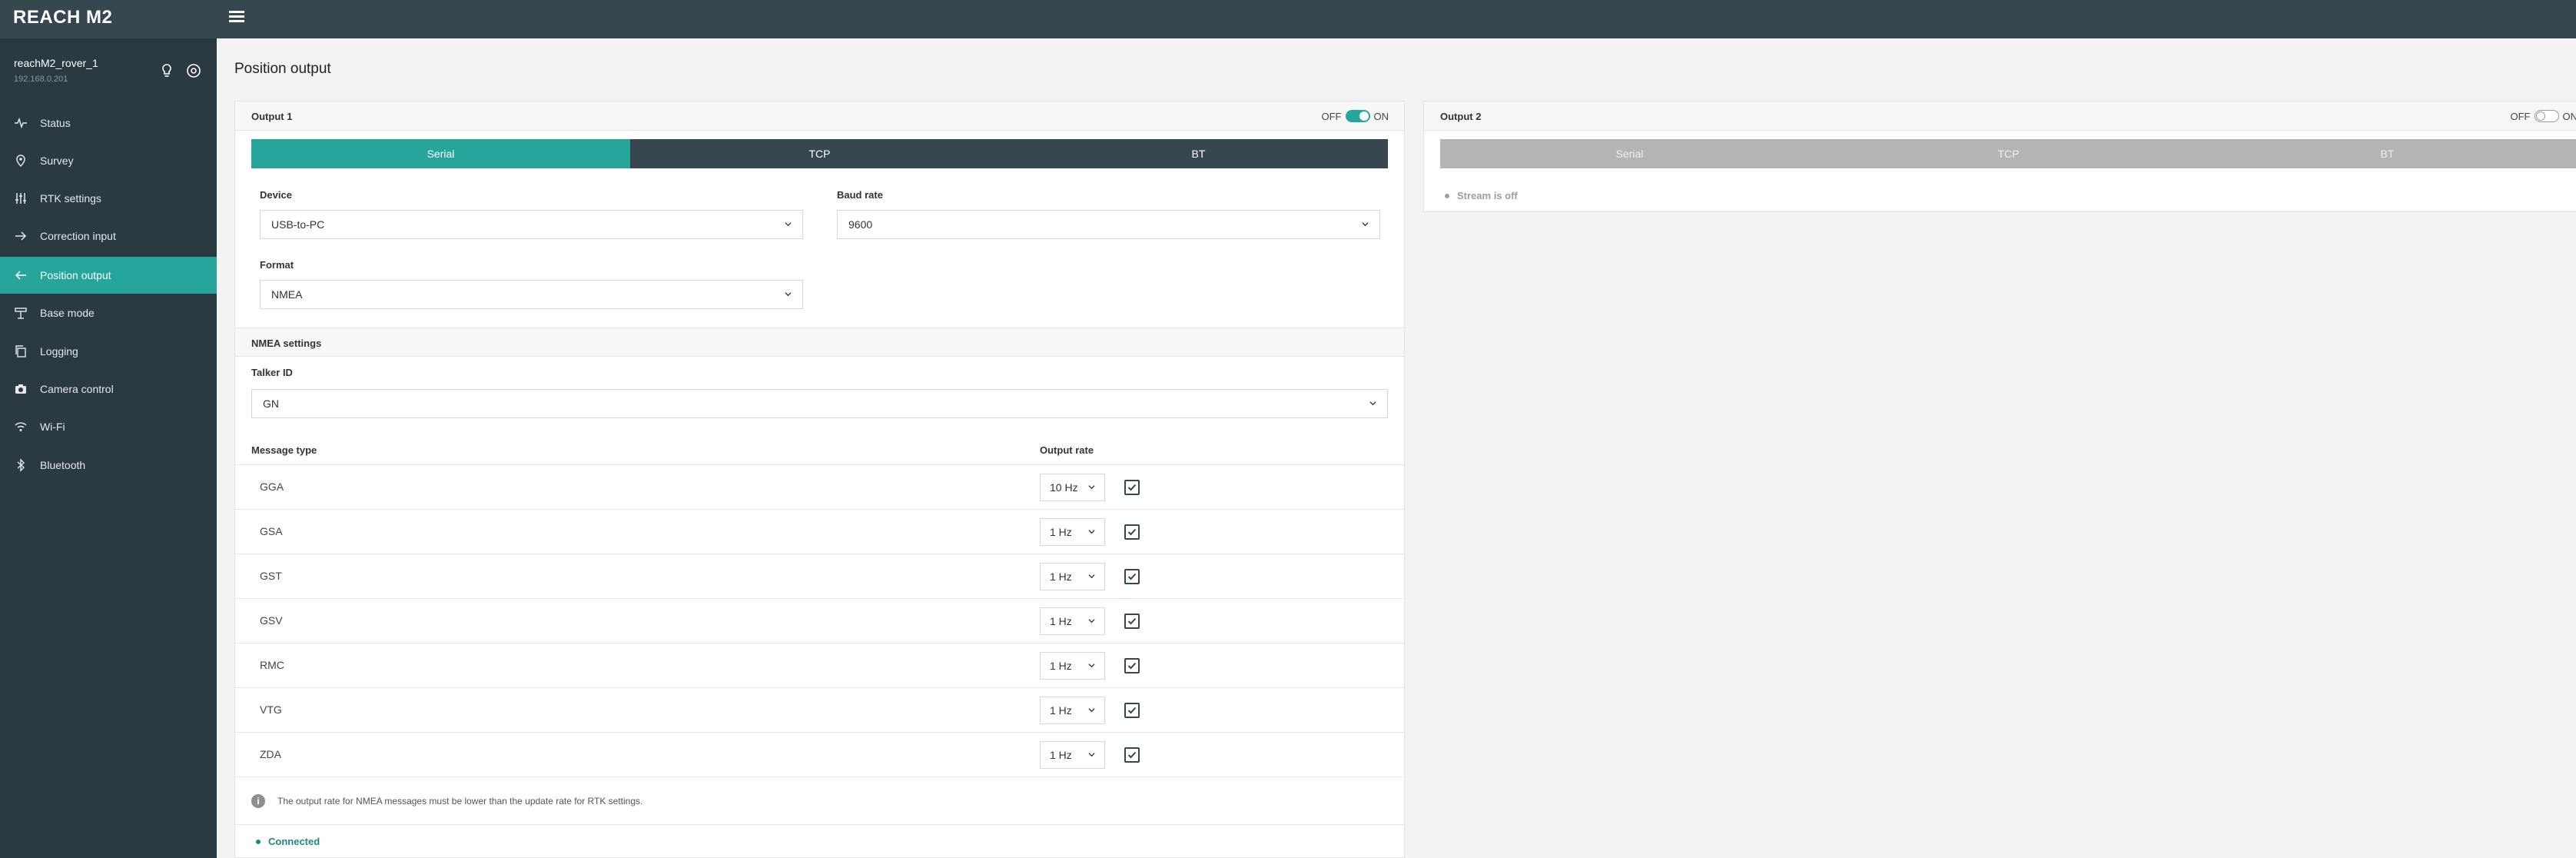 This screenshot has width=2576, height=858. I want to click on sidebar-item-camera-control: Camera control, so click(108, 389).